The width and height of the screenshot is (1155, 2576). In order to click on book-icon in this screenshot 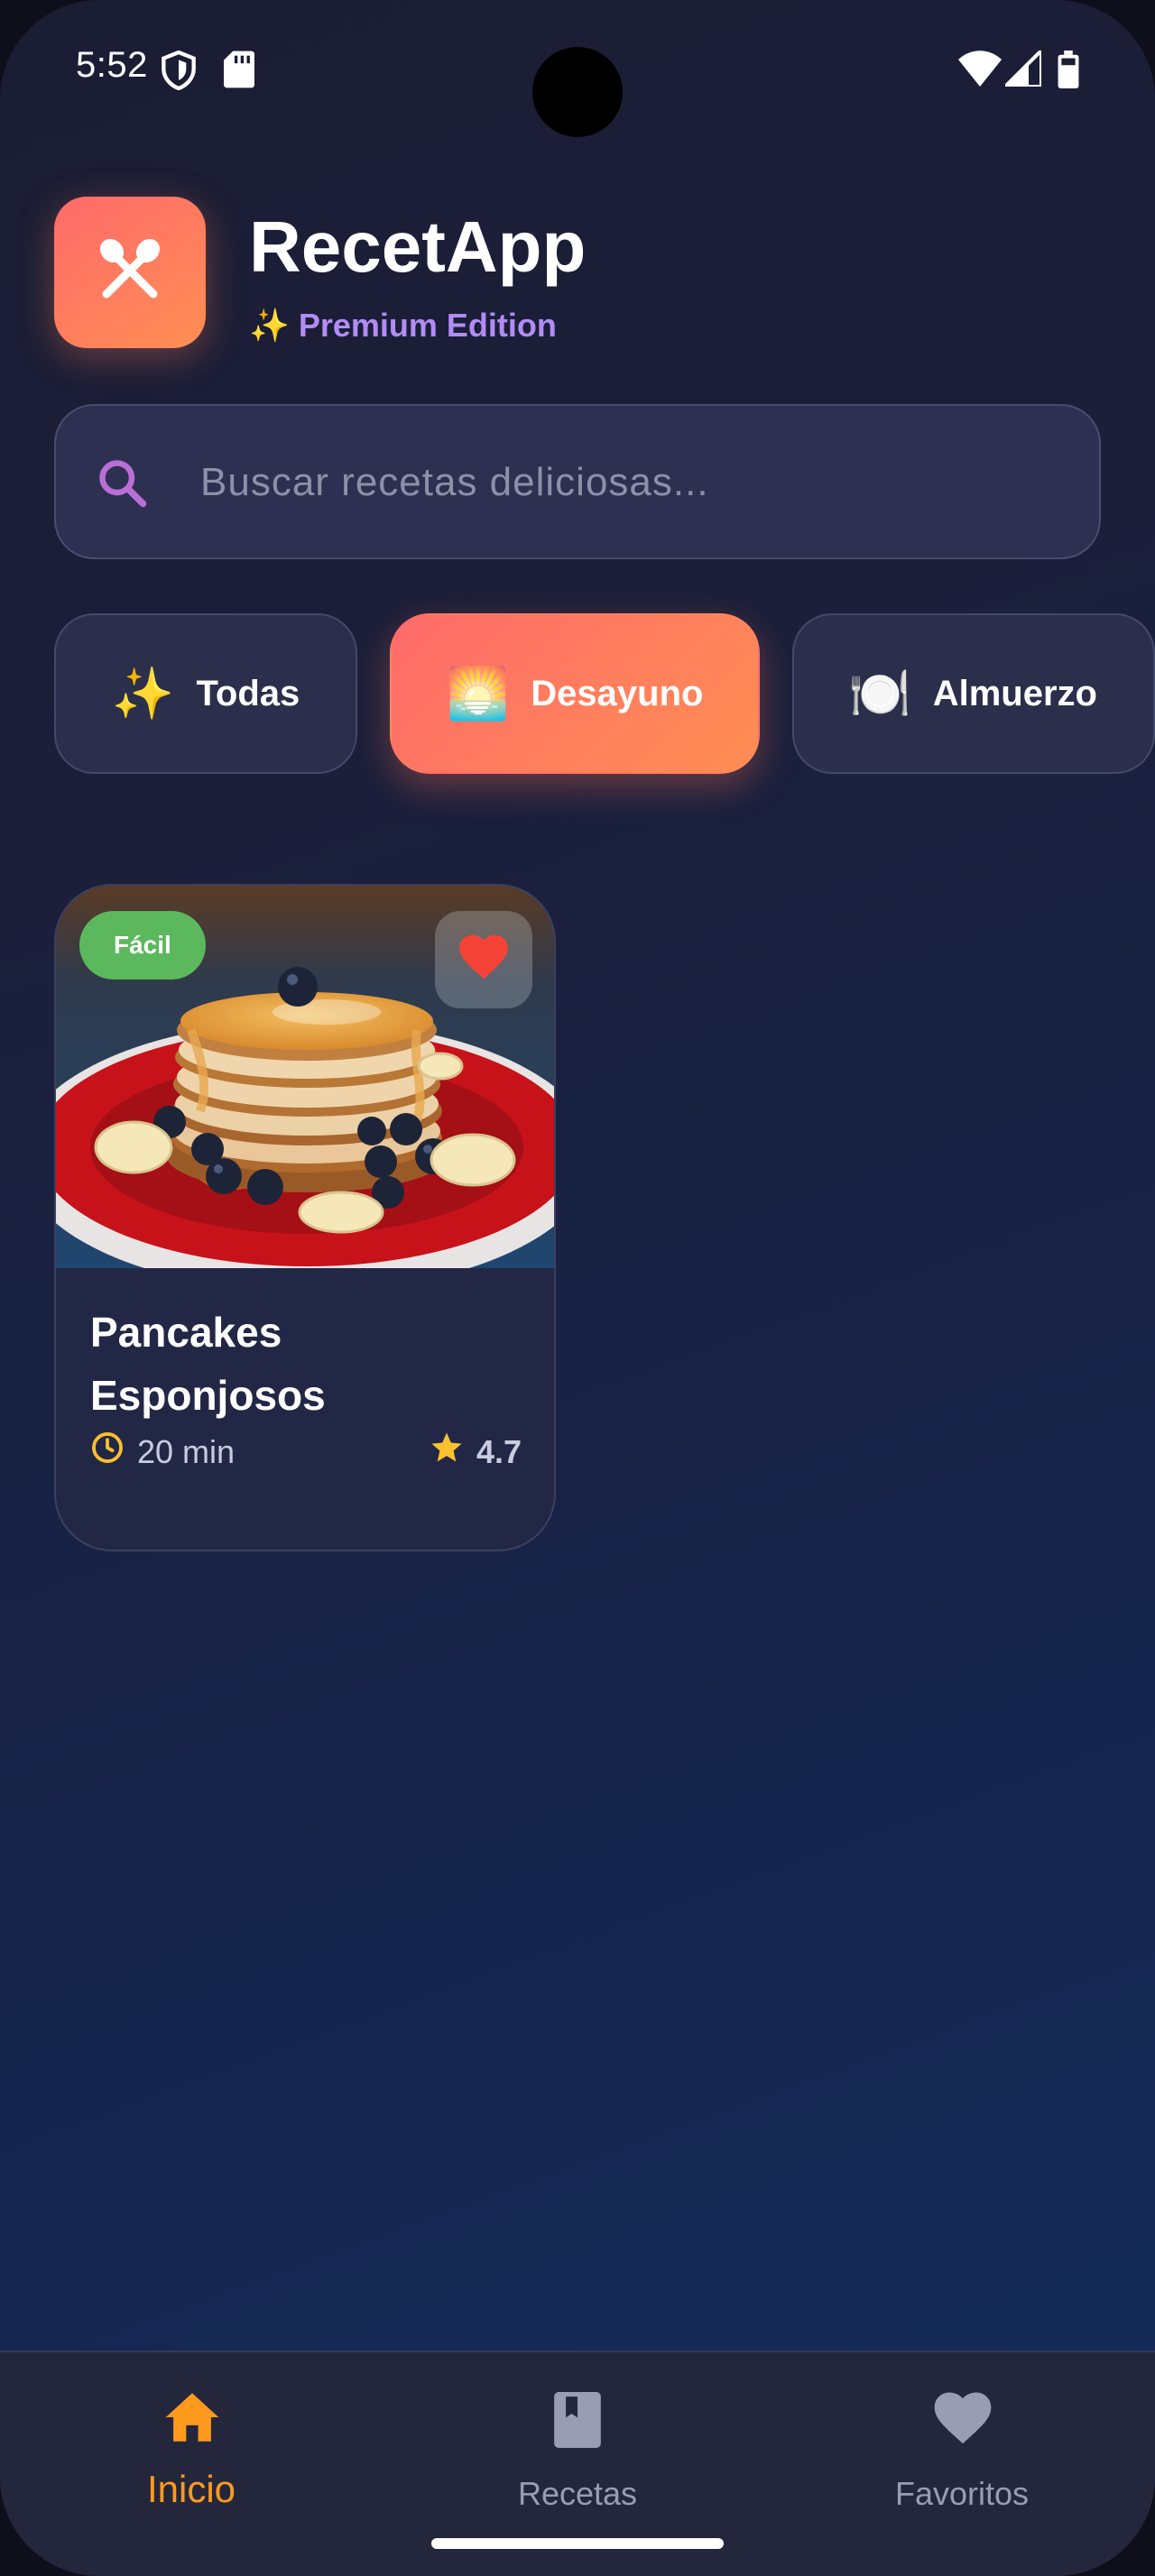, I will do `click(577, 2422)`.